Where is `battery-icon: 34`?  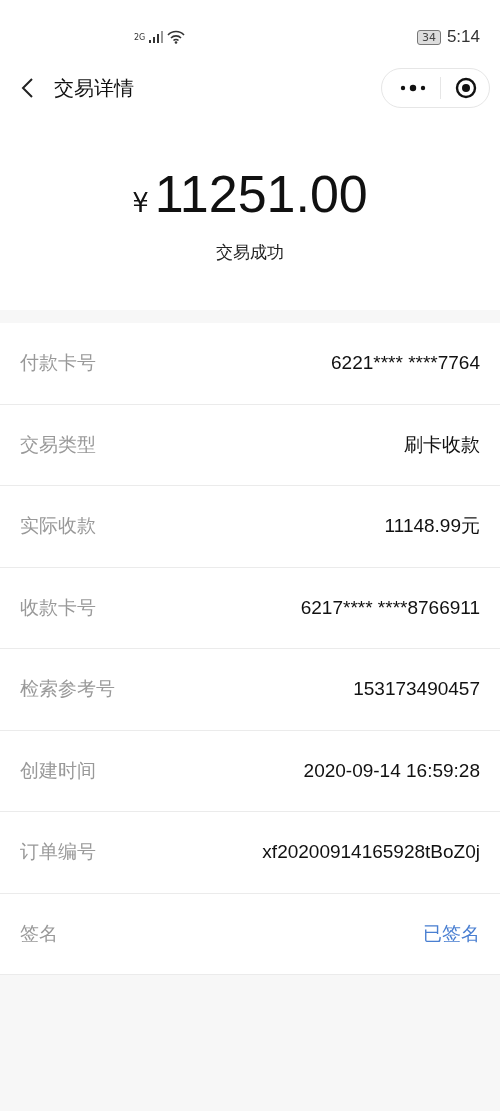
battery-icon: 34 is located at coordinates (428, 37).